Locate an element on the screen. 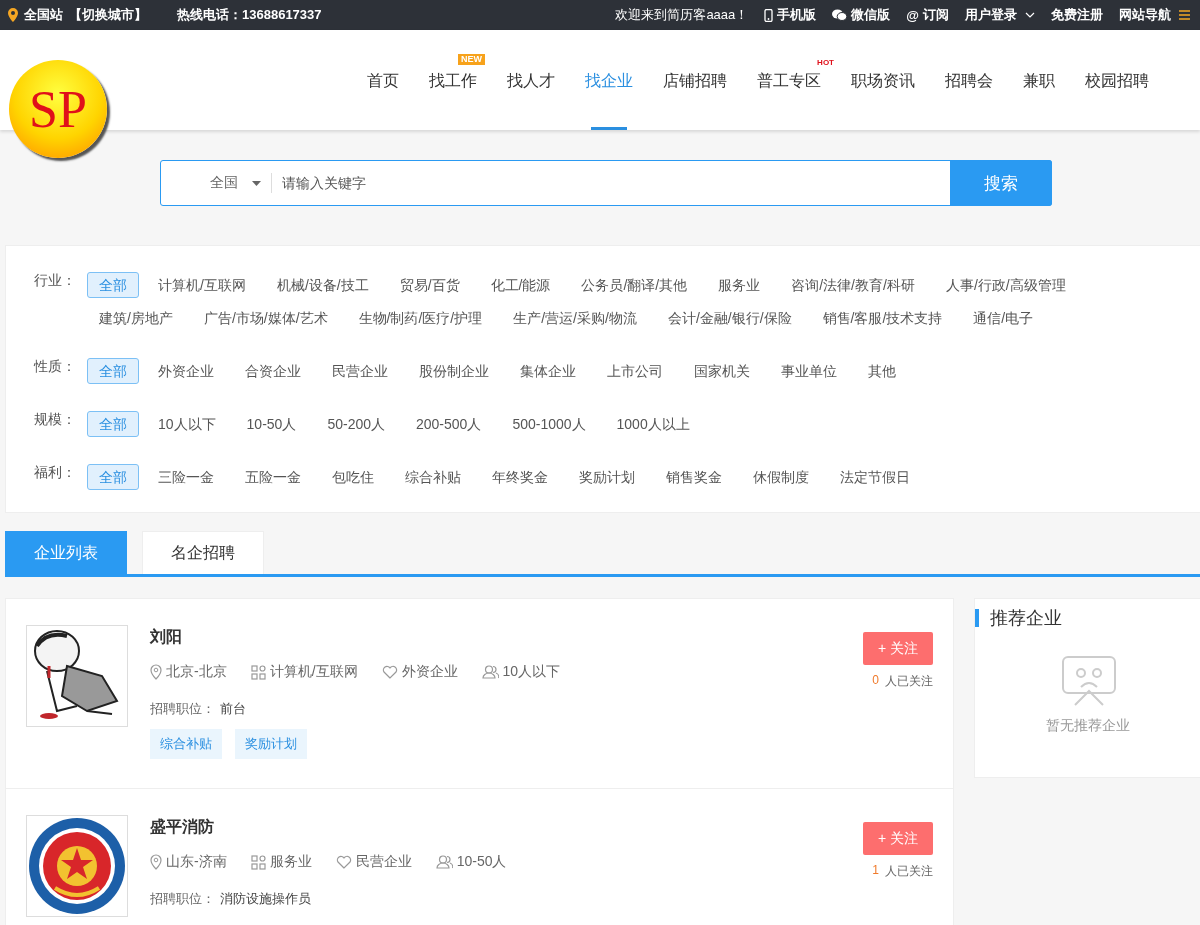 The width and height of the screenshot is (1200, 925). current-site: 全国站 is located at coordinates (43, 15).